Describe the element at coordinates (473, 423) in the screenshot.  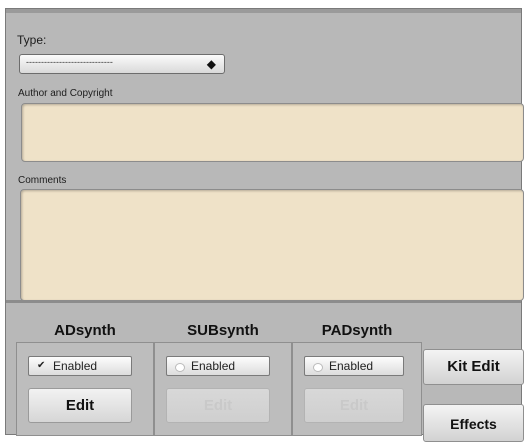
I see `effects-button: Effects` at that location.